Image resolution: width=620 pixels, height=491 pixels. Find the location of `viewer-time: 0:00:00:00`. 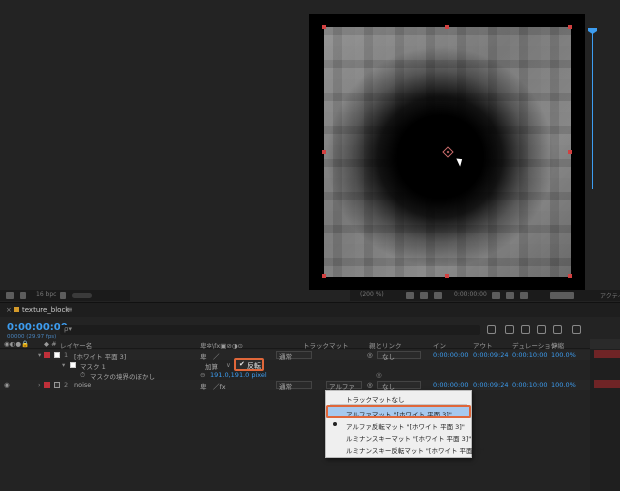

viewer-time: 0:00:00:00 is located at coordinates (470, 294).